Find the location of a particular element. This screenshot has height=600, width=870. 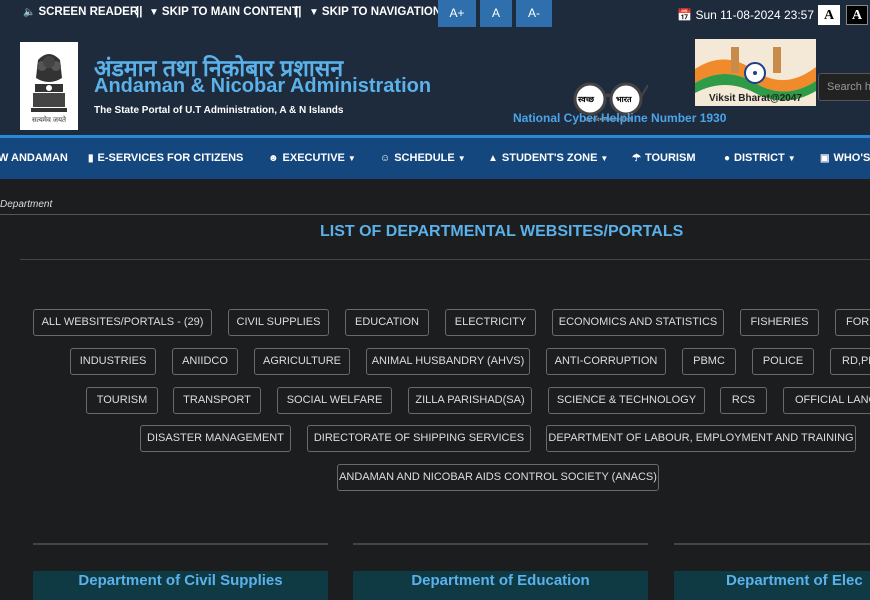

graduation-cap-icon: ▲ is located at coordinates (493, 158).